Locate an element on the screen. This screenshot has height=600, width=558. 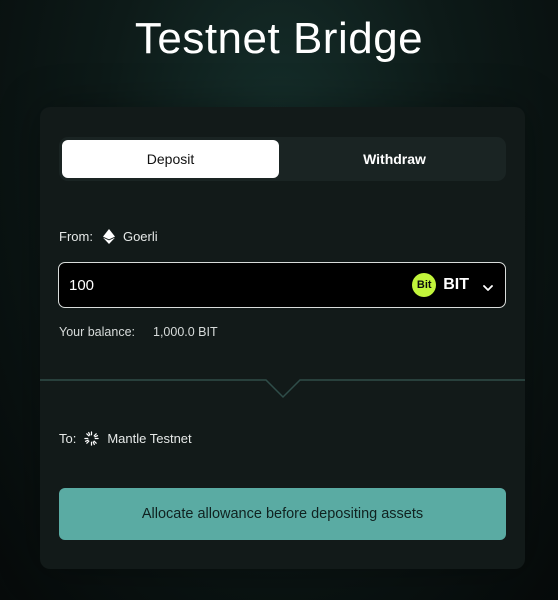
section-divider is located at coordinates (282, 389).